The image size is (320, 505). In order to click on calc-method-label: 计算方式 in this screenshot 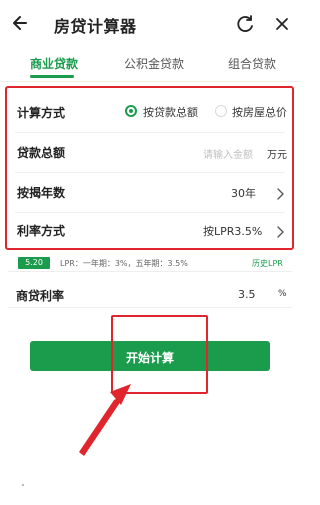, I will do `click(41, 113)`.